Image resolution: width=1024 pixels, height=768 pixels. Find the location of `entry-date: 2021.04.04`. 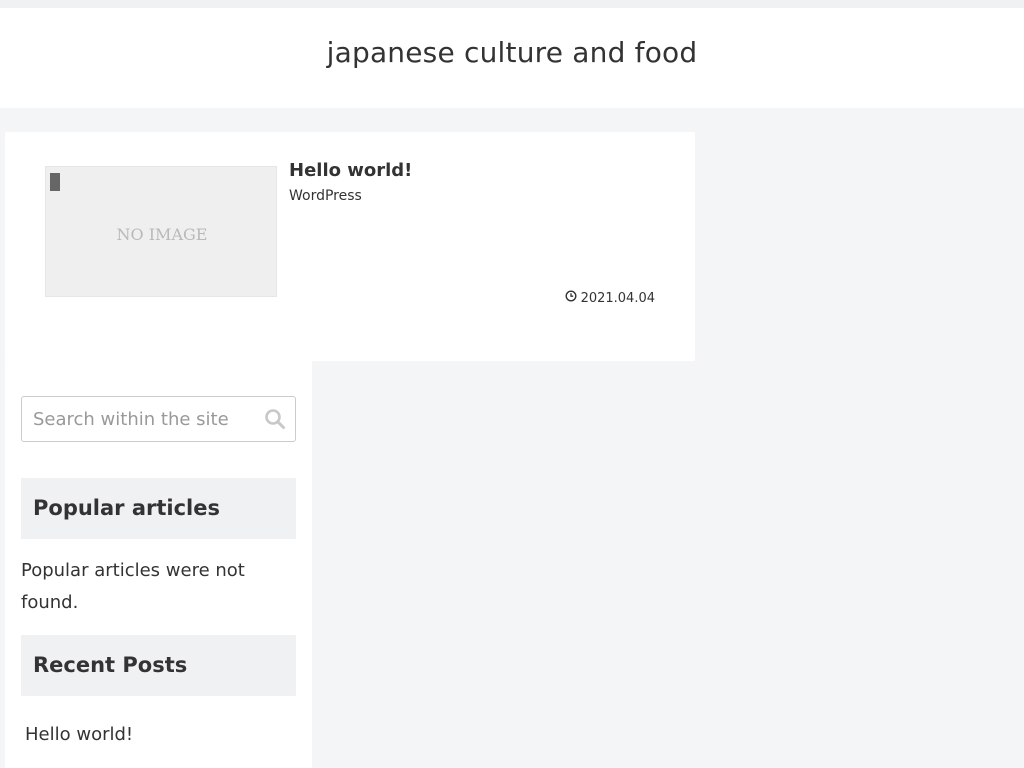

entry-date: 2021.04.04 is located at coordinates (610, 298).